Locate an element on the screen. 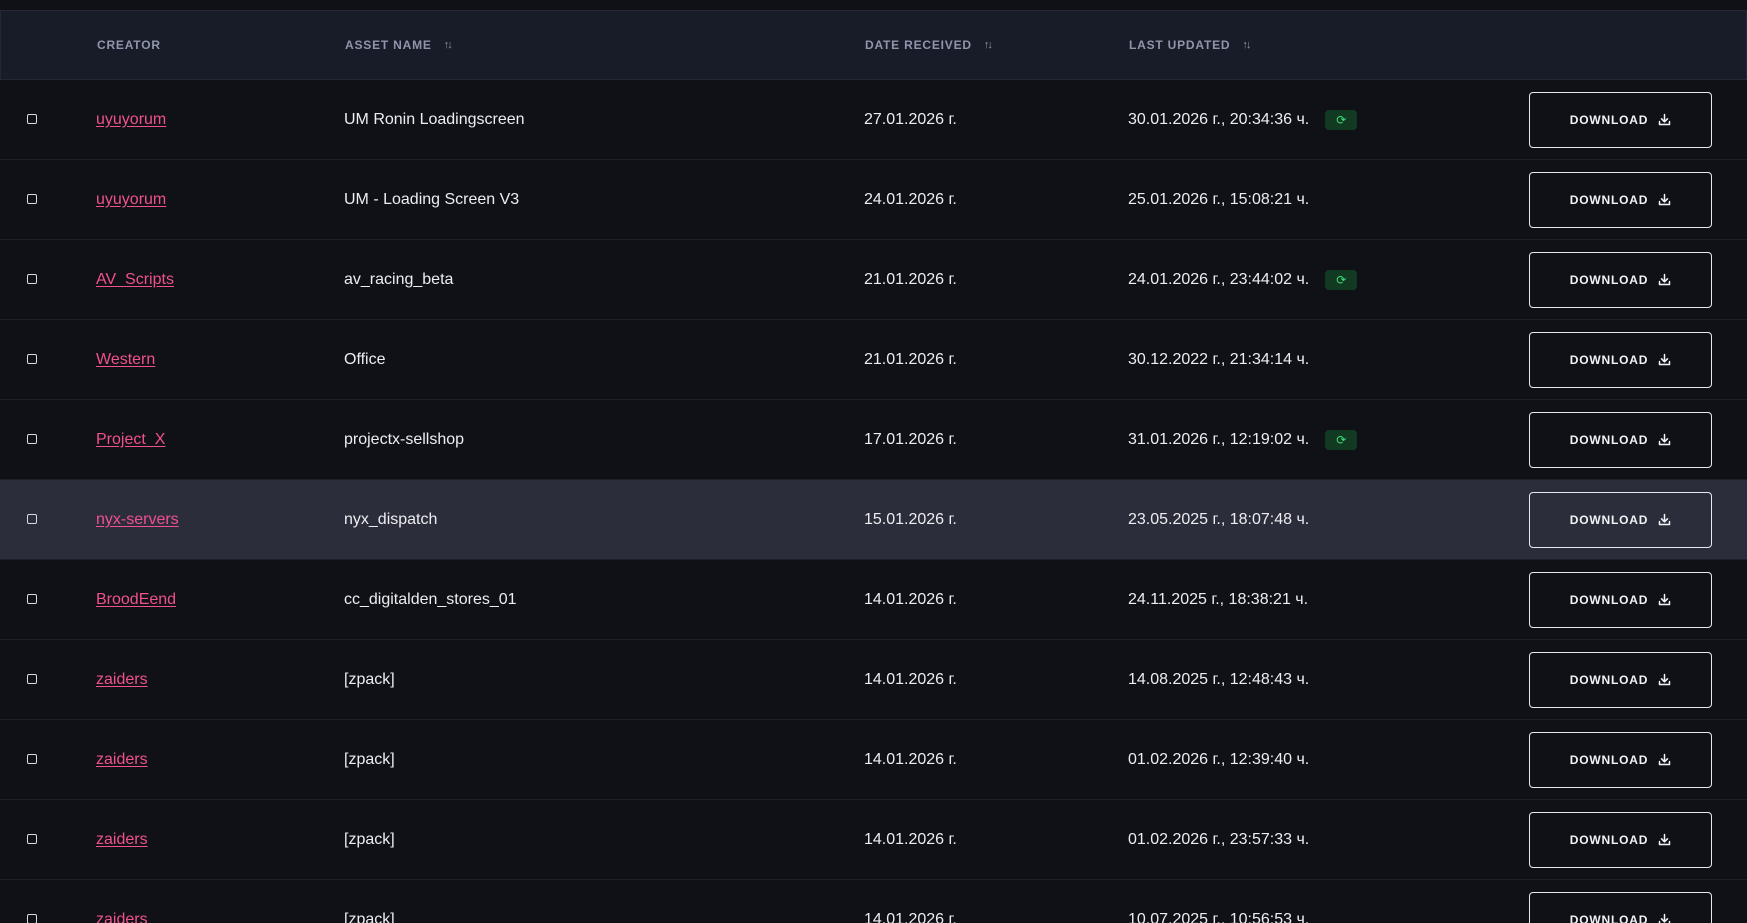  last-updated: 23.05.2025 г., 18:07:48 ч. is located at coordinates (1219, 519).